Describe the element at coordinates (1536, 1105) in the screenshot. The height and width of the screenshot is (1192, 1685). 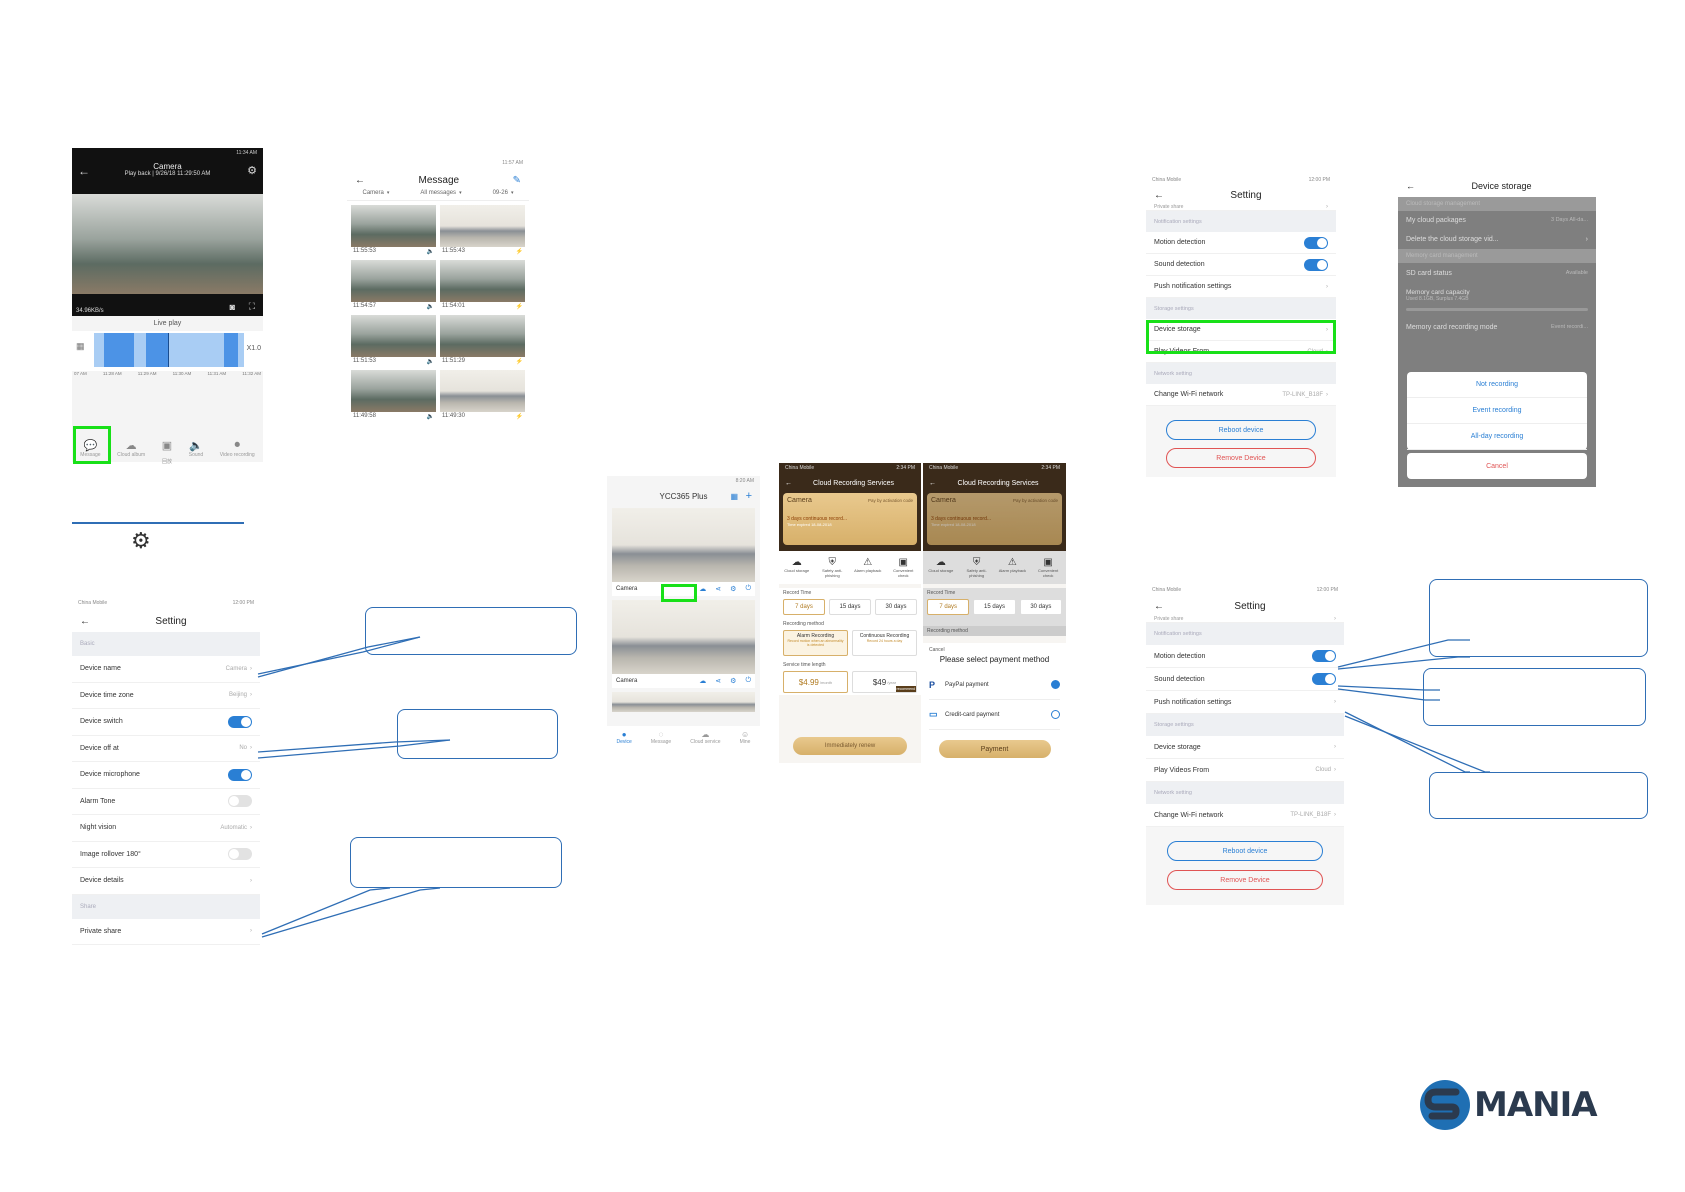
I see `mania-logo-text: MANIA` at that location.